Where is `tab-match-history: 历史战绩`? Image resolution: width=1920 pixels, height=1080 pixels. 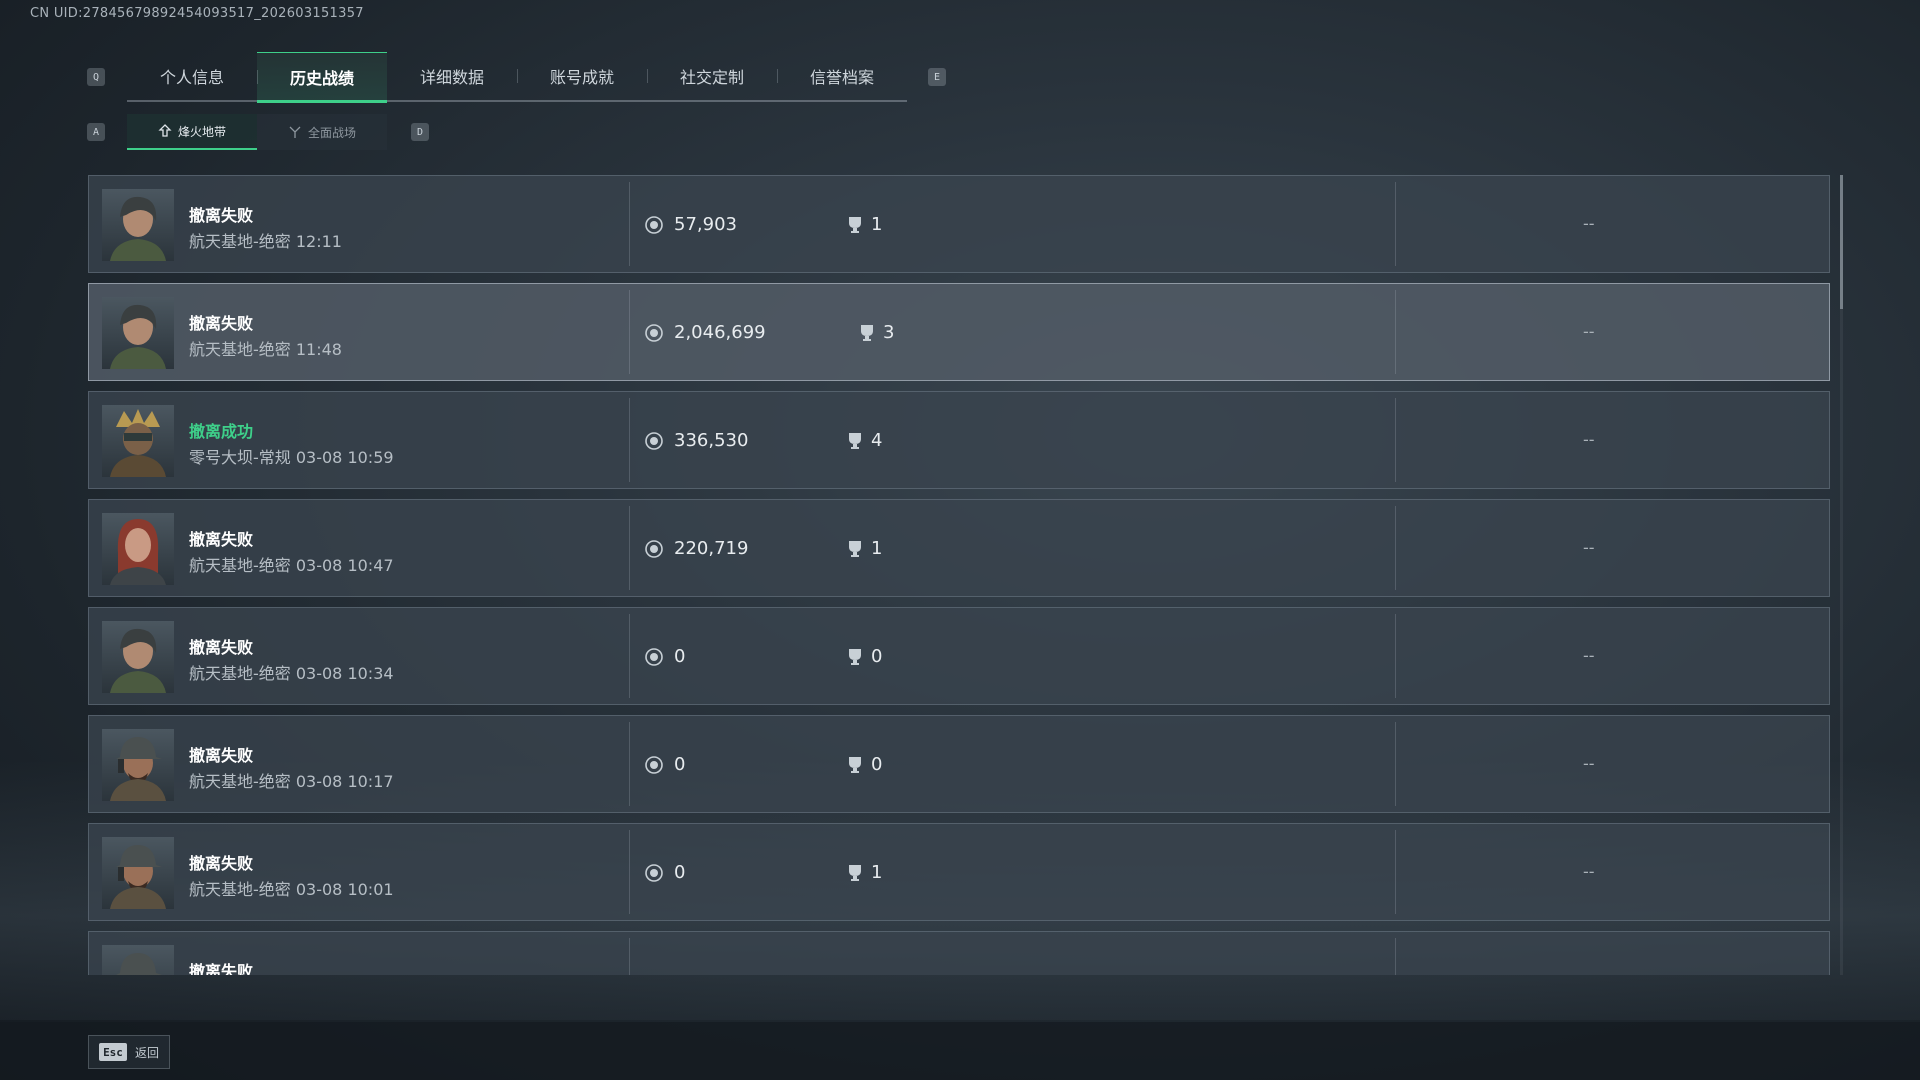
tab-match-history: 历史战绩 is located at coordinates (322, 77).